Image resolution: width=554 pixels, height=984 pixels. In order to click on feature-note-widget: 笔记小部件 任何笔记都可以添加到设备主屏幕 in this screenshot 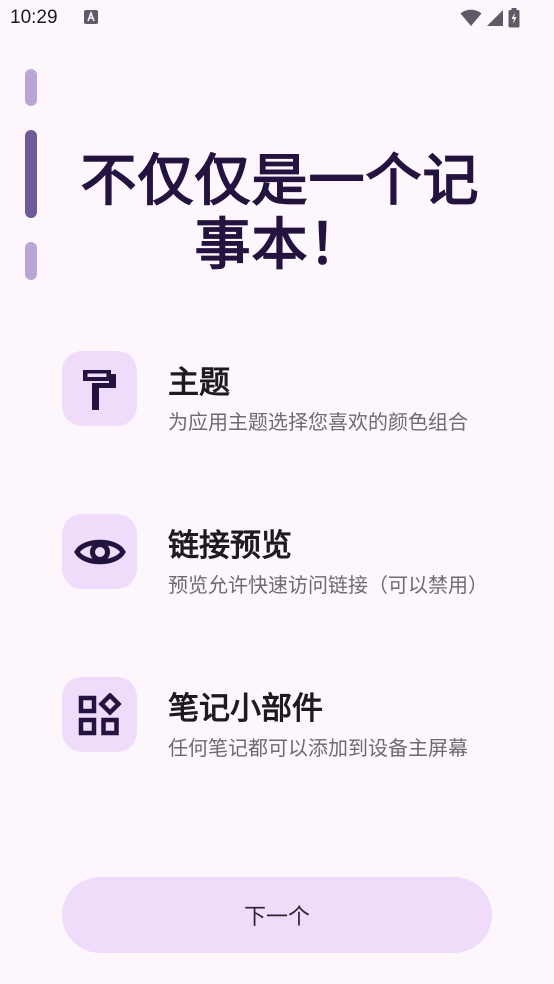, I will do `click(277, 747)`.